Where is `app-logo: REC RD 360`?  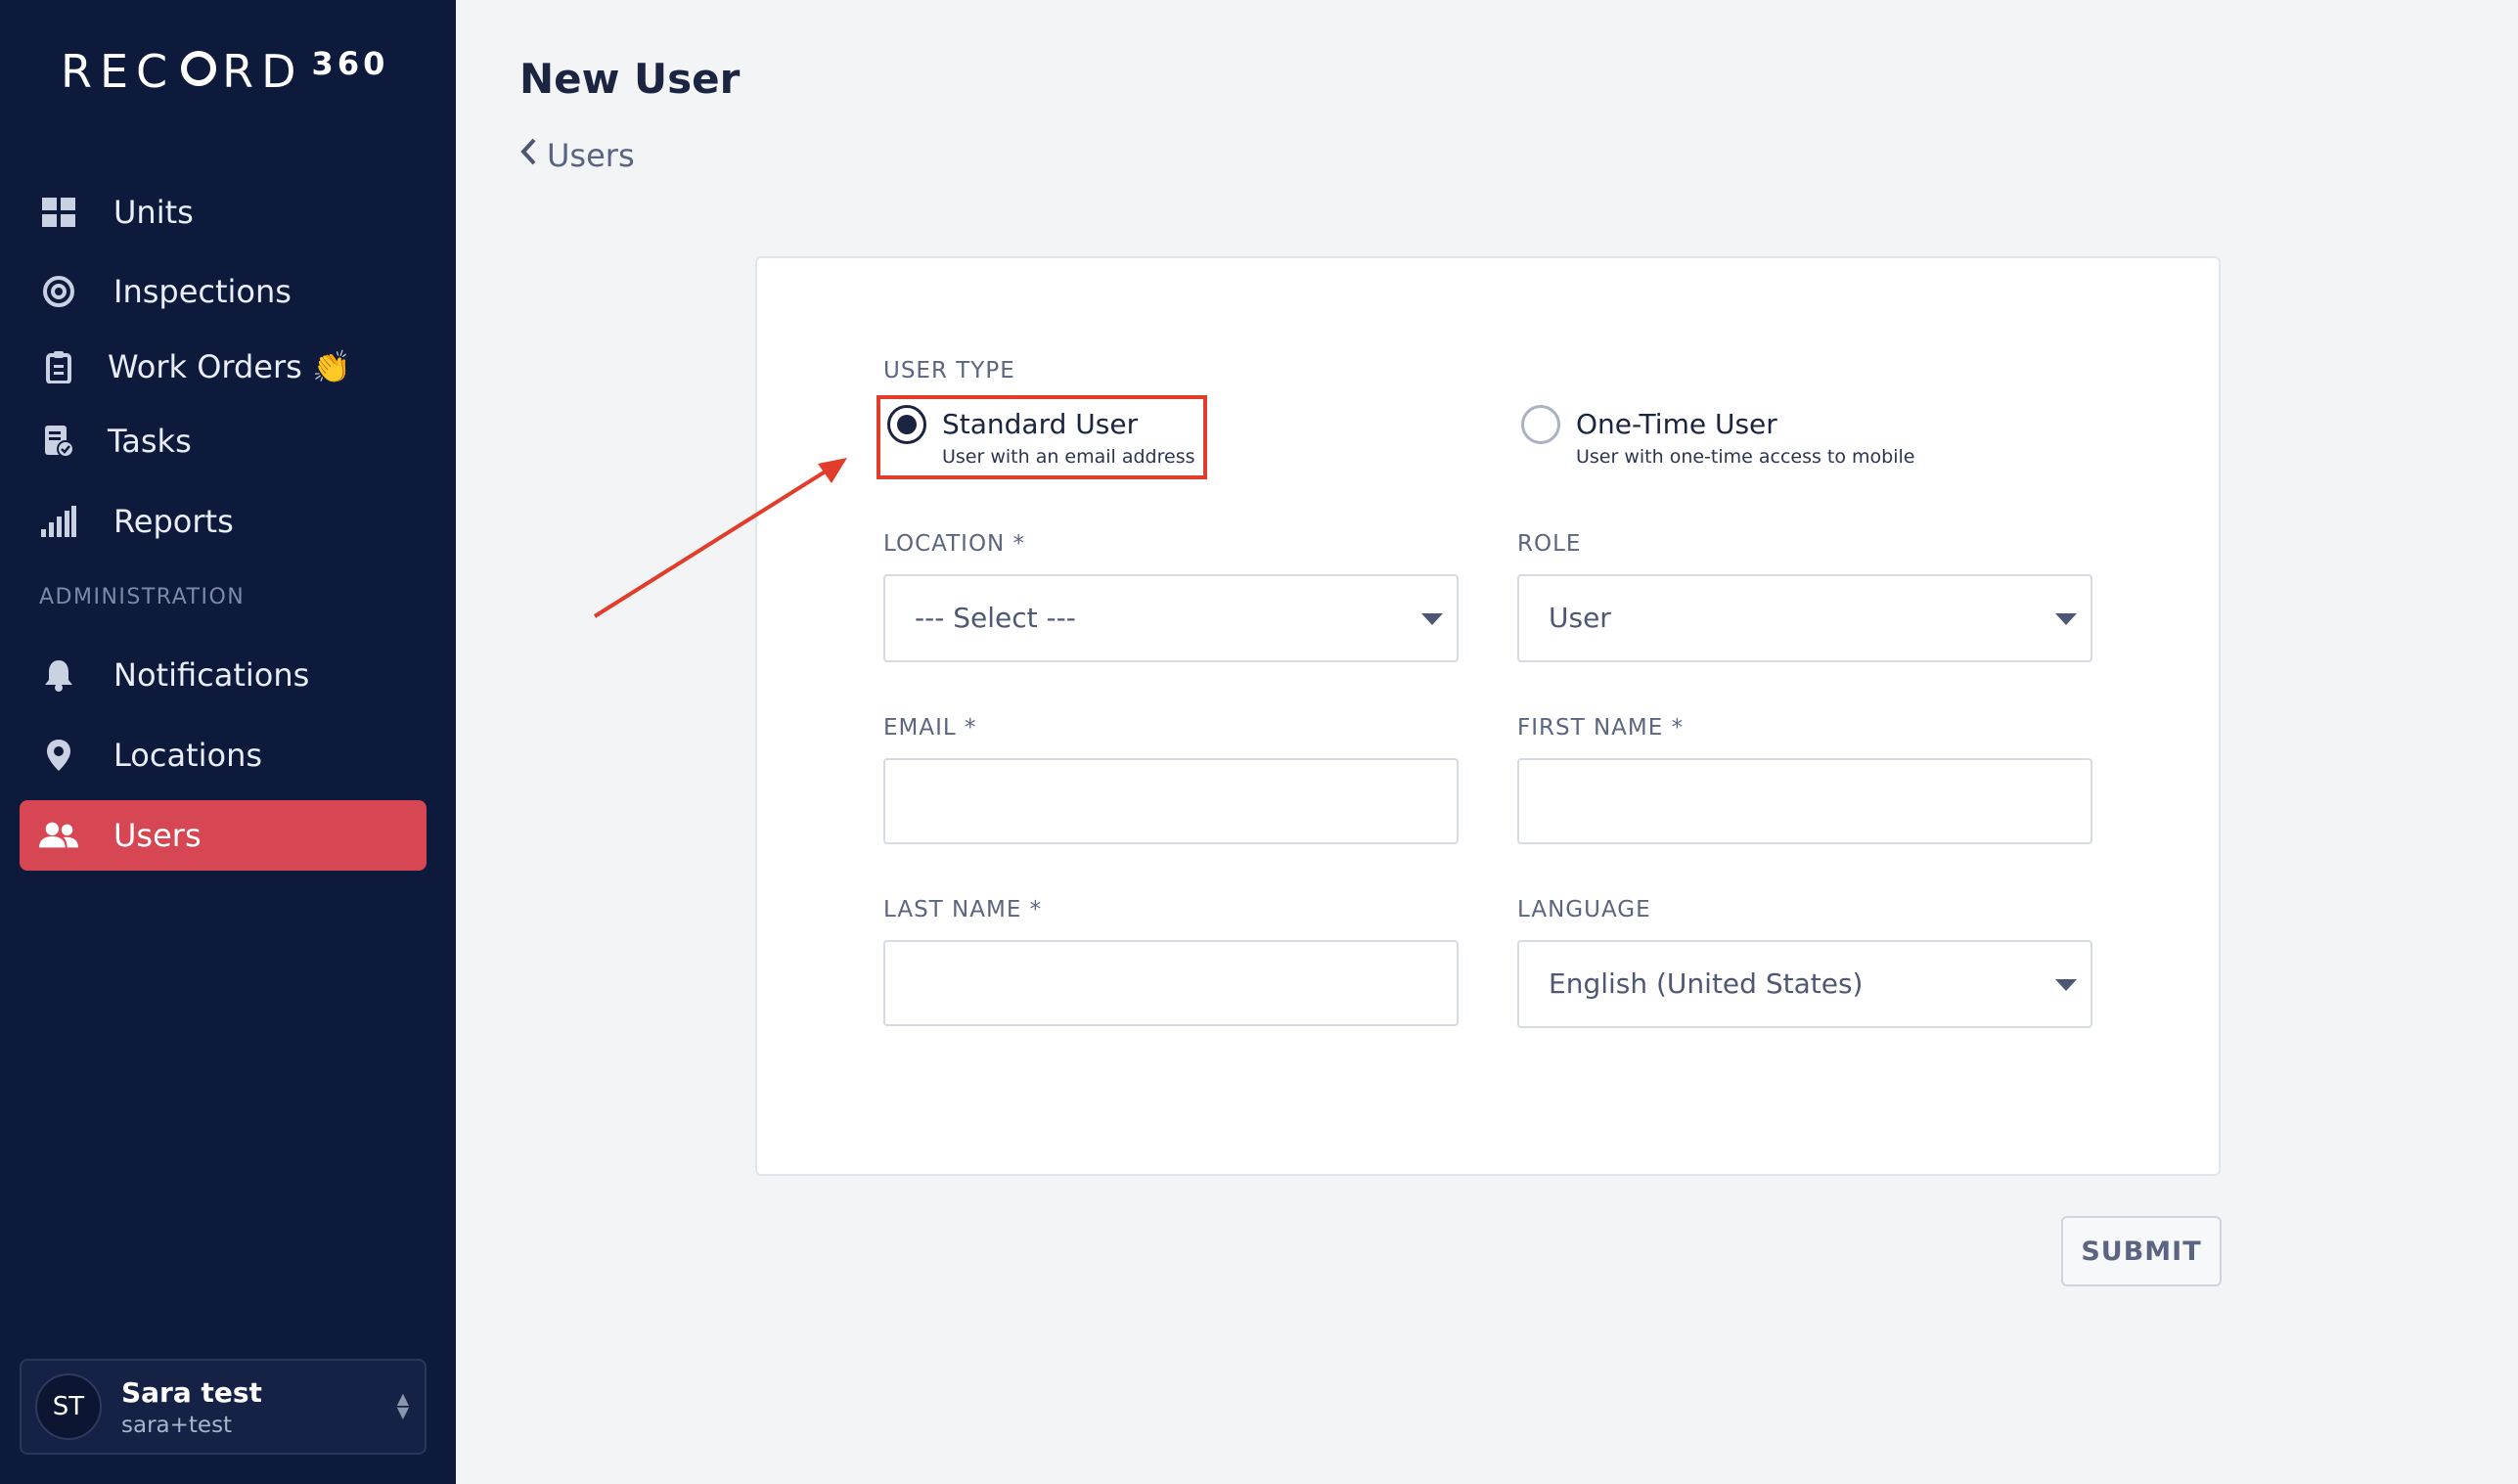 app-logo: REC RD 360 is located at coordinates (224, 71).